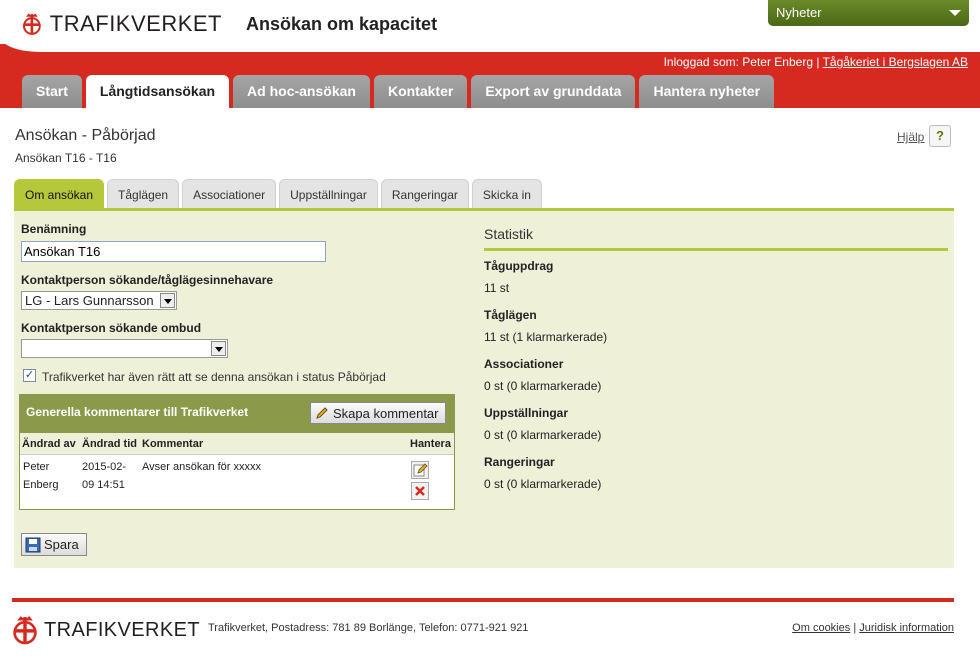  What do you see at coordinates (111, 328) in the screenshot?
I see `agent-label: Kontaktperson sökande ombud` at bounding box center [111, 328].